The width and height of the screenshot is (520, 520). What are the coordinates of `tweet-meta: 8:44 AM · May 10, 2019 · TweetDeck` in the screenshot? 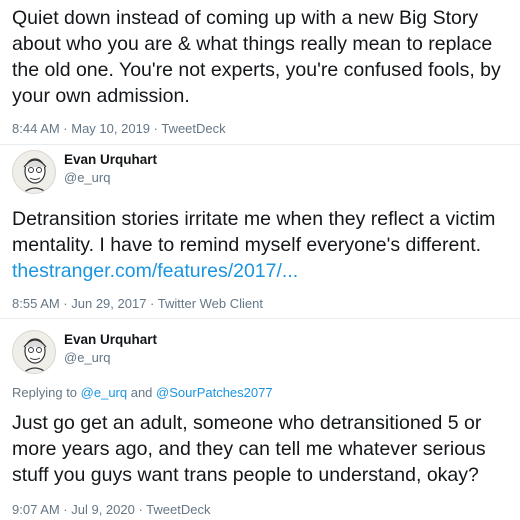 It's located at (119, 128).